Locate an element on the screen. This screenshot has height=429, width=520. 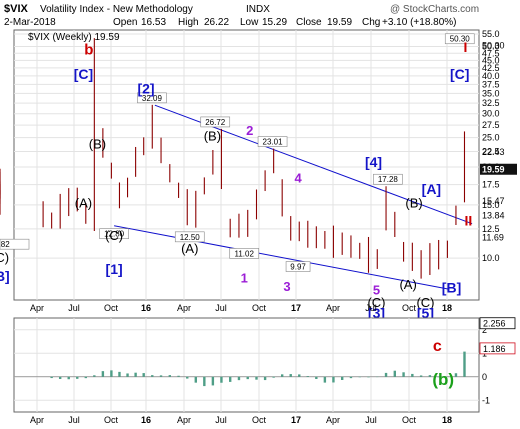
wave-label: 4 is located at coordinates (298, 177).